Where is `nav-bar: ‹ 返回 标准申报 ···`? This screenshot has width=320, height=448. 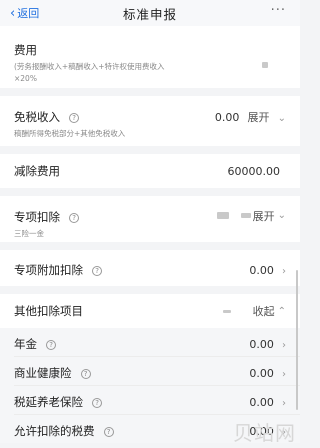
nav-bar: ‹ 返回 标准申报 ··· is located at coordinates (150, 13).